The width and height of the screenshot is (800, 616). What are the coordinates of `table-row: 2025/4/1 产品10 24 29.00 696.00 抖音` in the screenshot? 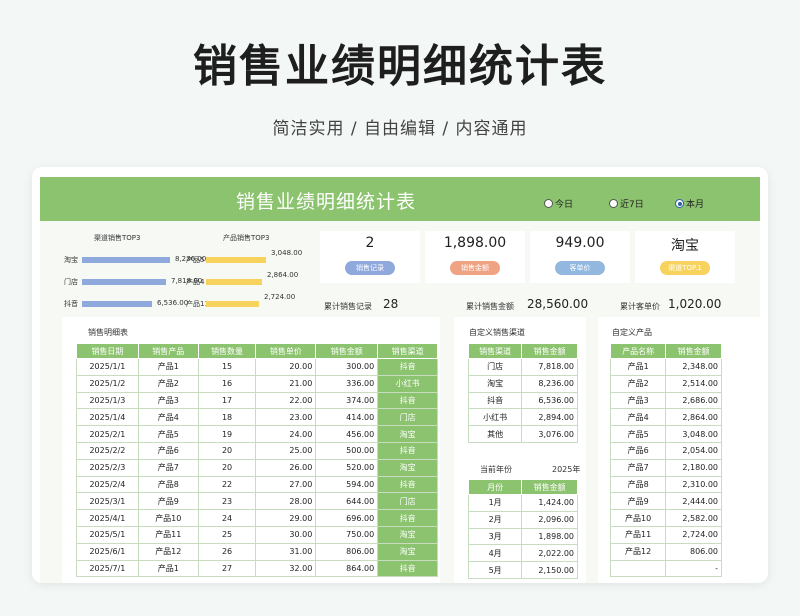 It's located at (257, 518).